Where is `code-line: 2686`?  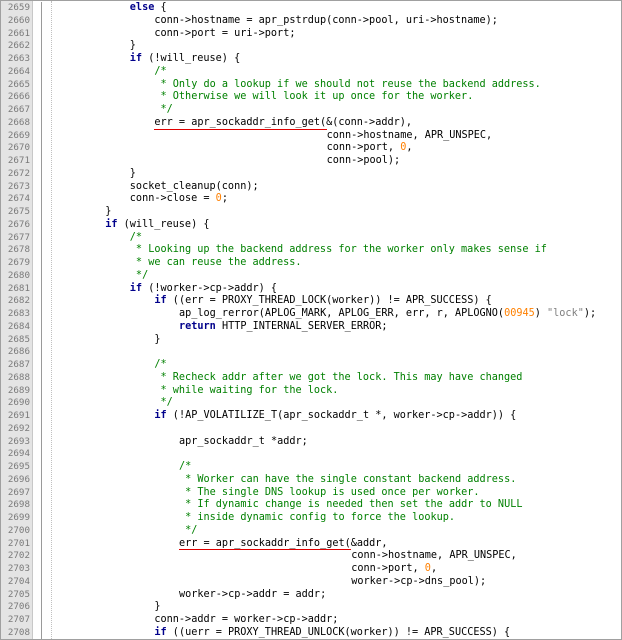 code-line: 2686 is located at coordinates (311, 352).